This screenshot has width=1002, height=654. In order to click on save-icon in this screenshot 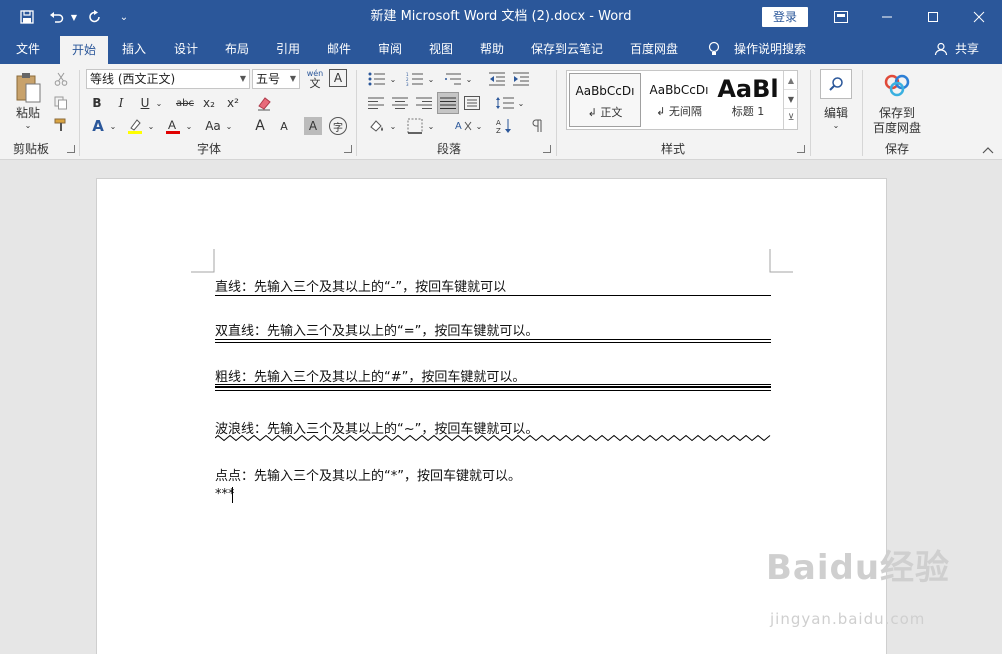, I will do `click(27, 17)`.